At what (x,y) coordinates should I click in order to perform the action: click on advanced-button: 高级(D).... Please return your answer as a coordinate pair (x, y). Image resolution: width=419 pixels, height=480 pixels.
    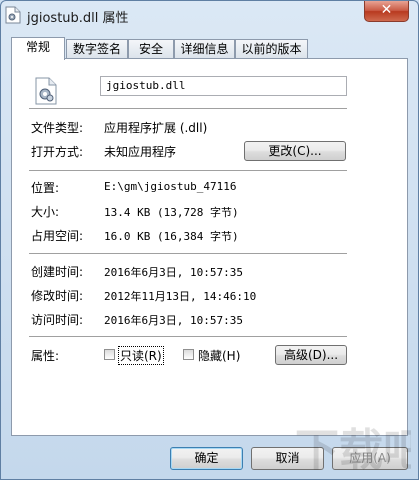
    Looking at the image, I should click on (311, 355).